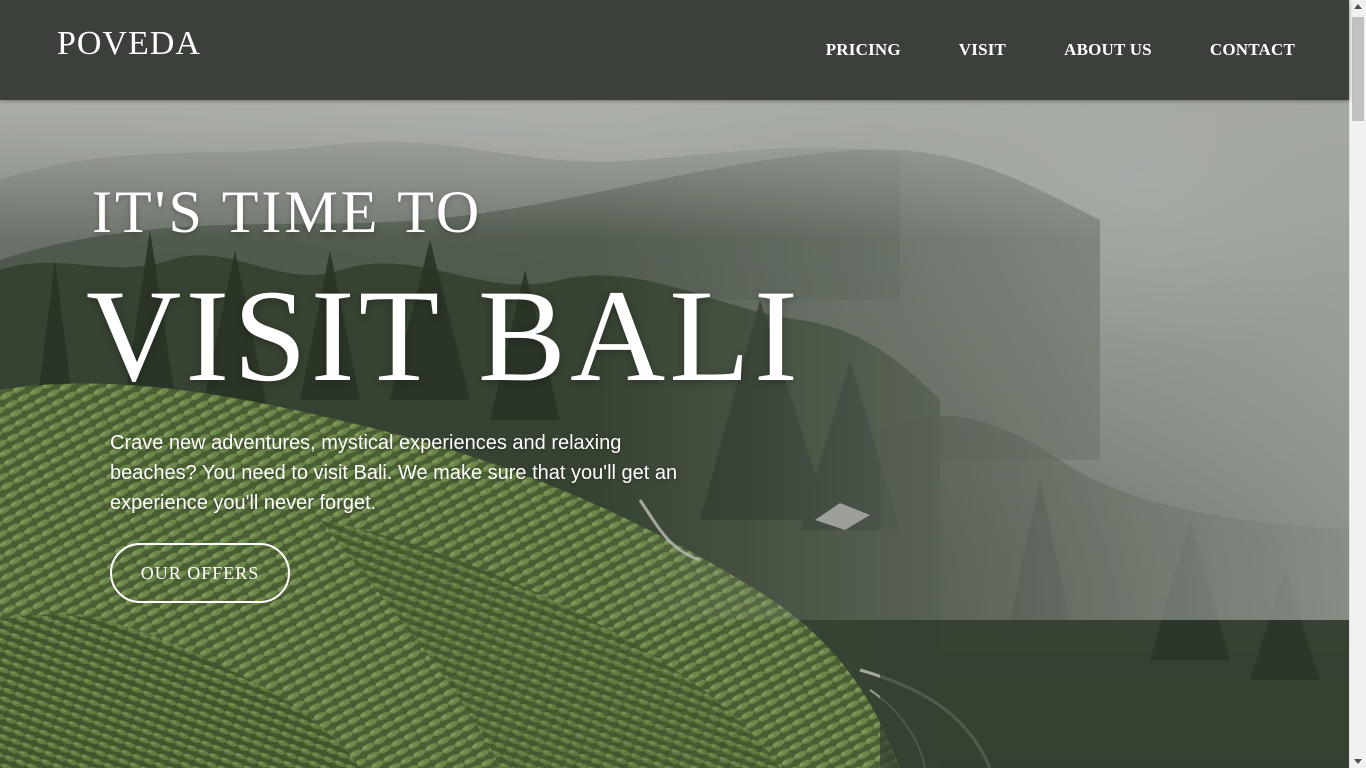  Describe the element at coordinates (1060, 50) in the screenshot. I see `main-nav: PRICING VISIT ABOUT US CONTACT` at that location.